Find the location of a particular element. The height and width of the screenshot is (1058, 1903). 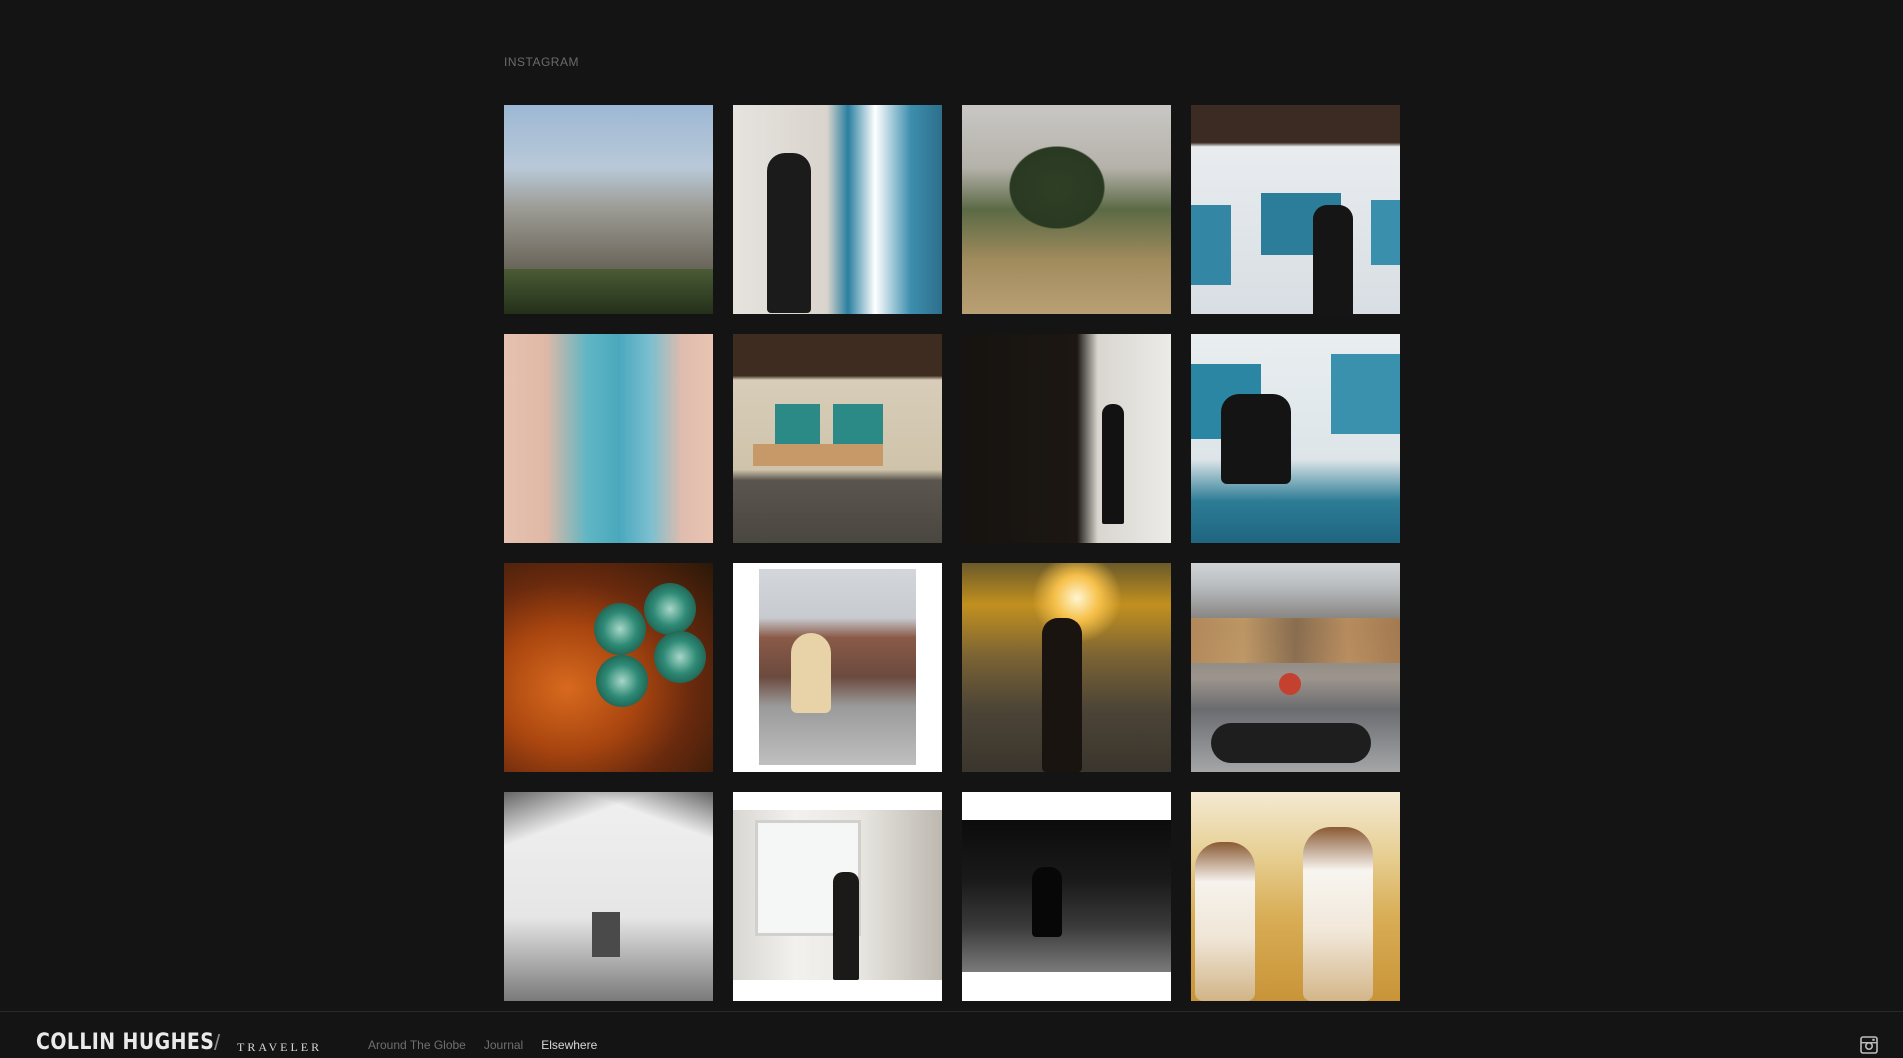

studio-table-photo is located at coordinates (837, 438).